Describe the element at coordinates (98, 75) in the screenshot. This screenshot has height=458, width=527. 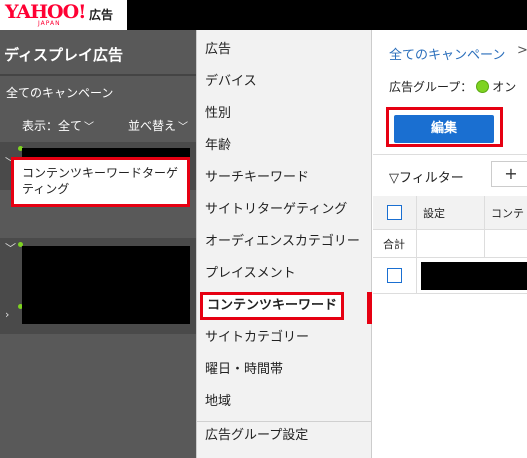
I see `sidebar-divider` at that location.